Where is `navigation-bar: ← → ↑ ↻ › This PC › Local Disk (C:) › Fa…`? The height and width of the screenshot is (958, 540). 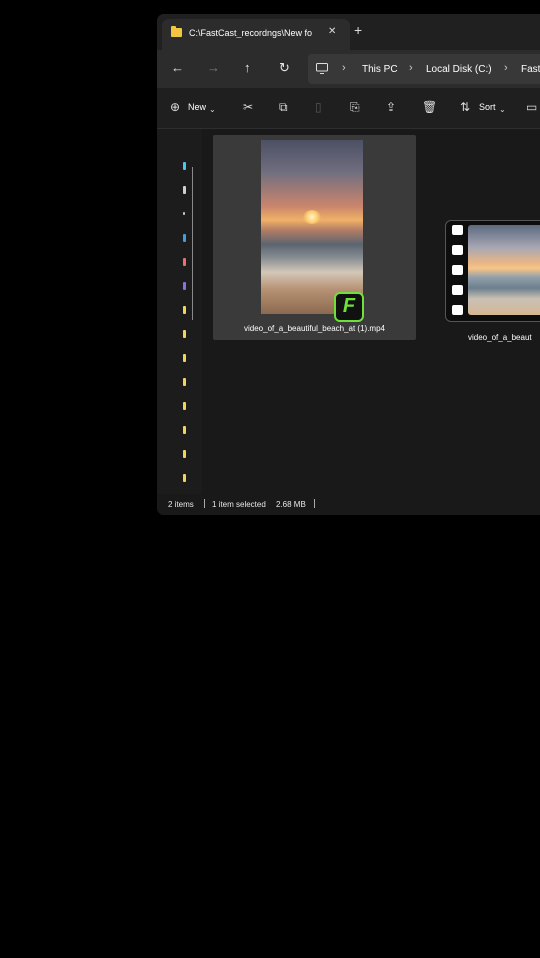
navigation-bar: ← → ↑ ↻ › This PC › Local Disk (C:) › Fa… is located at coordinates (348, 69).